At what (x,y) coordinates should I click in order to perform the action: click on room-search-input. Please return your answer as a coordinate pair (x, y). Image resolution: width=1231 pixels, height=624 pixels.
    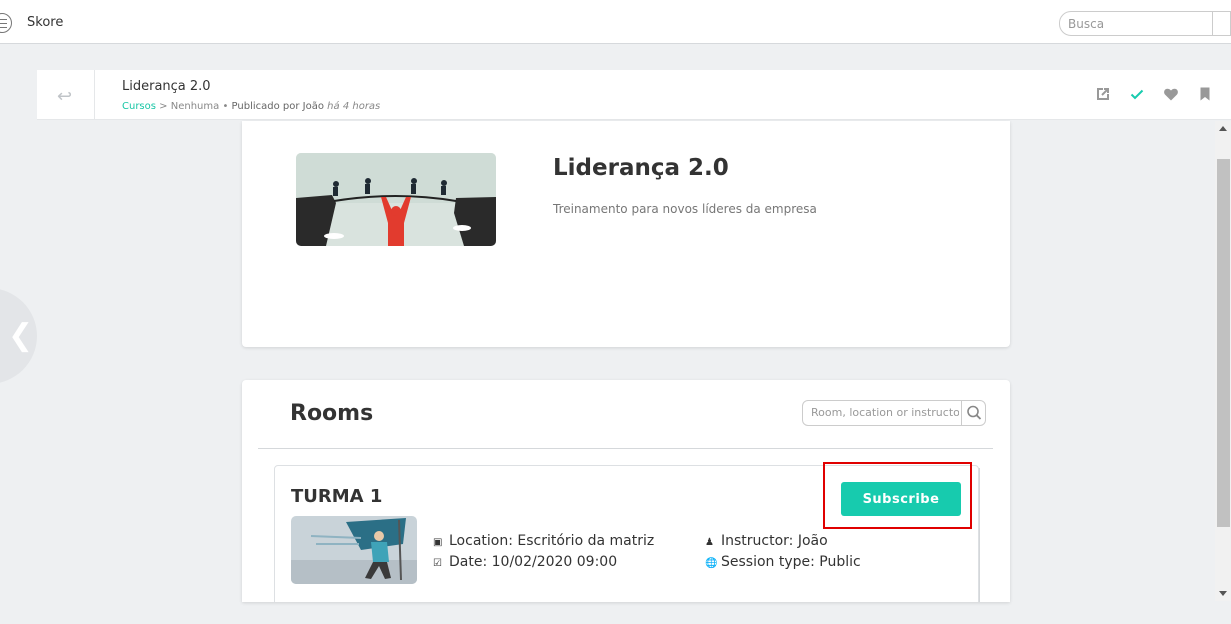
    Looking at the image, I should click on (885, 412).